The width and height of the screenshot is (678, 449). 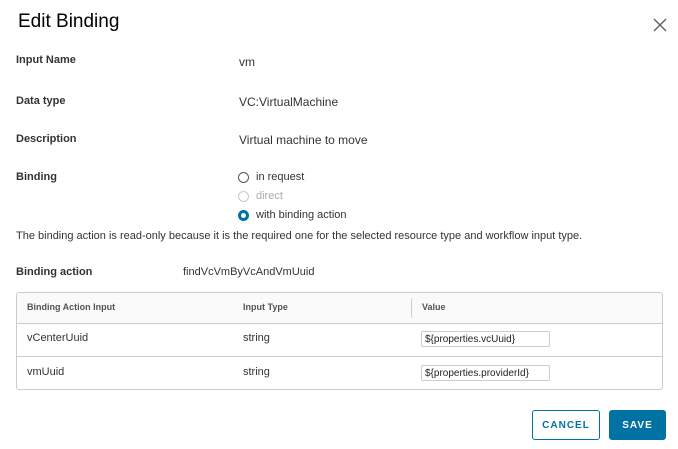 What do you see at coordinates (339, 373) in the screenshot?
I see `table-row: vmUuid string` at bounding box center [339, 373].